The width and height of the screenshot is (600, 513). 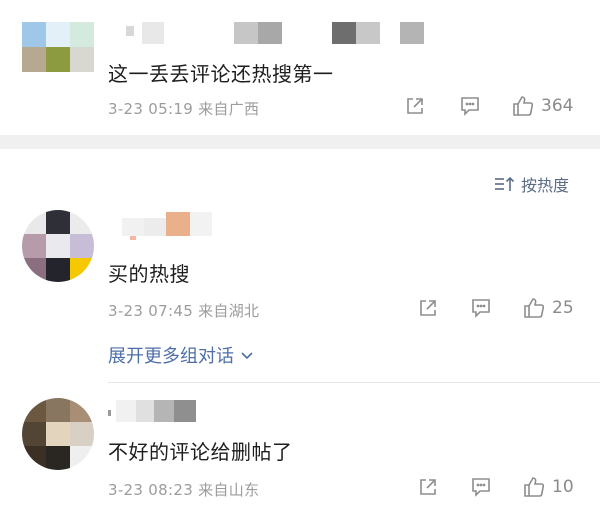 I want to click on expand-more-replies-link: 展开更多组对话, so click(x=182, y=355).